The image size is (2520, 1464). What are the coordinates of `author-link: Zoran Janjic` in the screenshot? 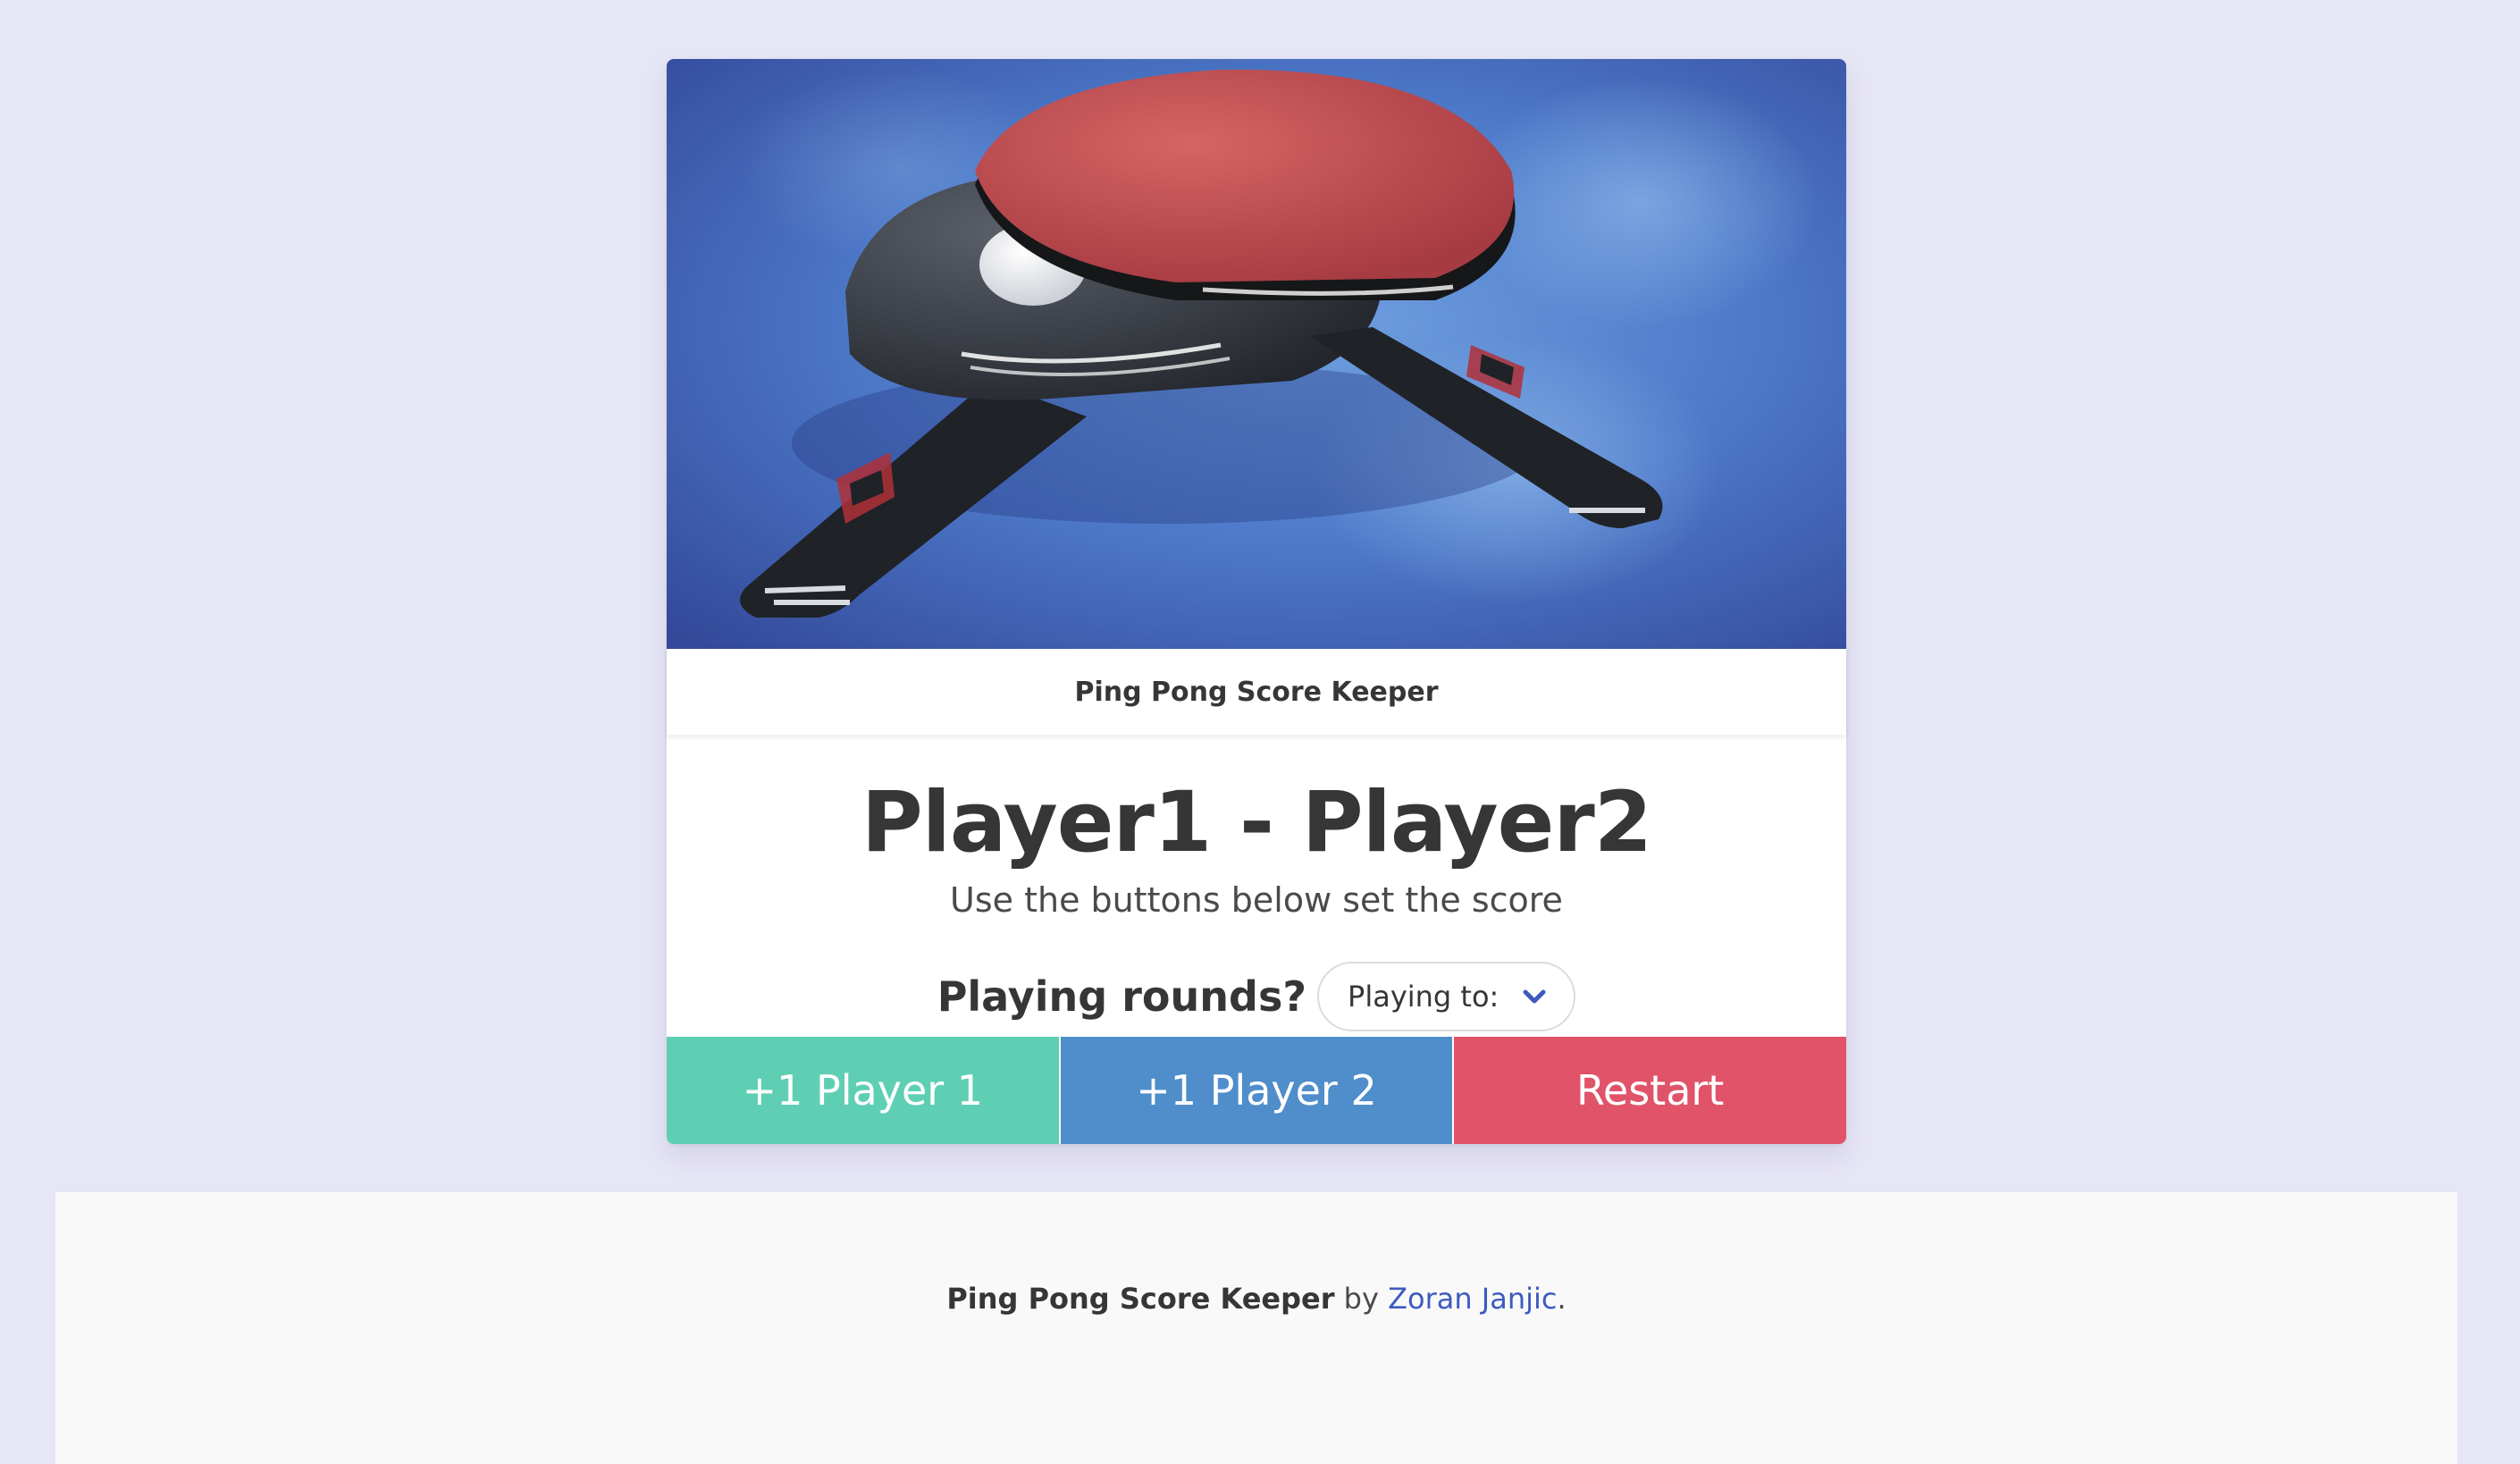 It's located at (1472, 1299).